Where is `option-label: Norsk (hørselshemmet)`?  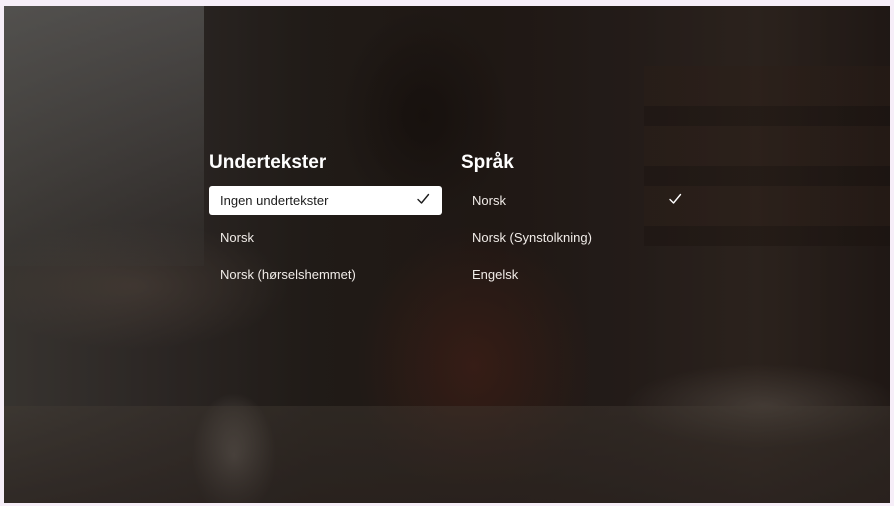 option-label: Norsk (hørselshemmet) is located at coordinates (288, 274).